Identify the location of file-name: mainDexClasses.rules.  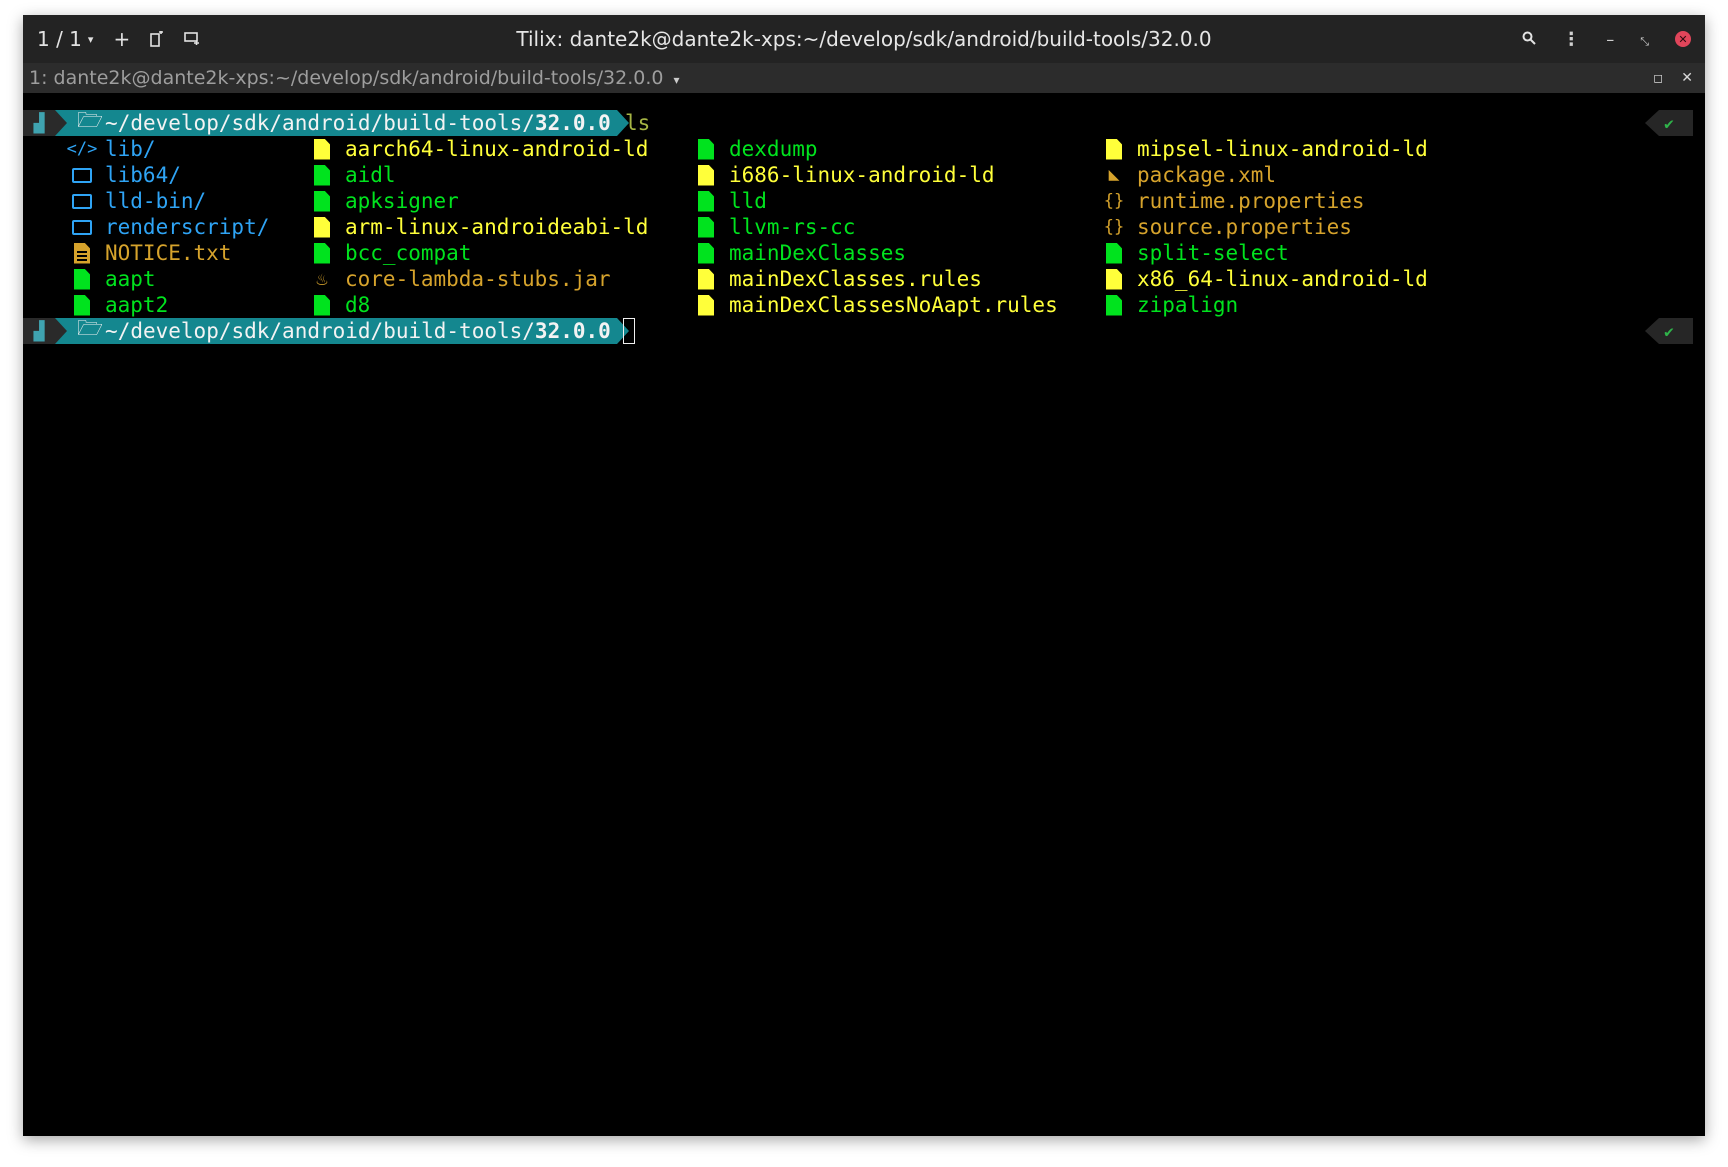
(855, 279).